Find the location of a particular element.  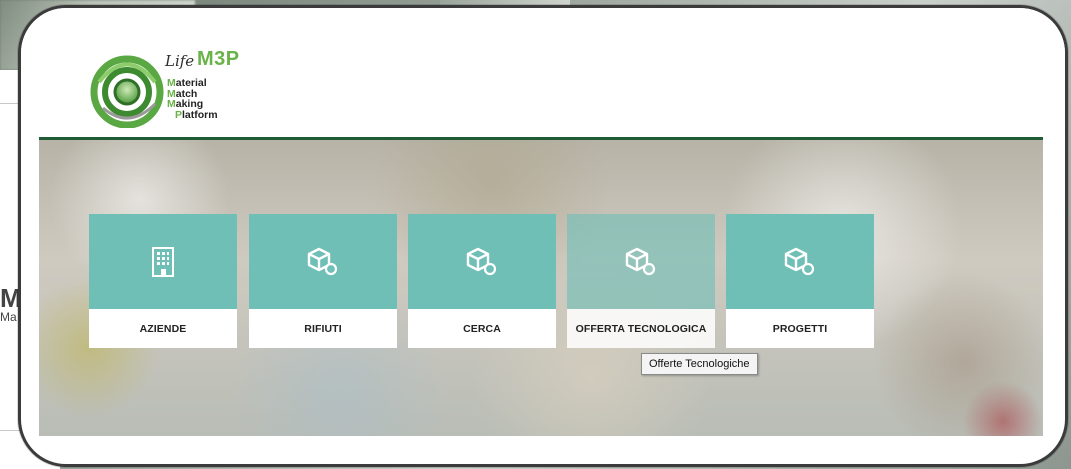

tile-offerta-tecnologica: OFFERTA TECNOLOGICA is located at coordinates (641, 281).